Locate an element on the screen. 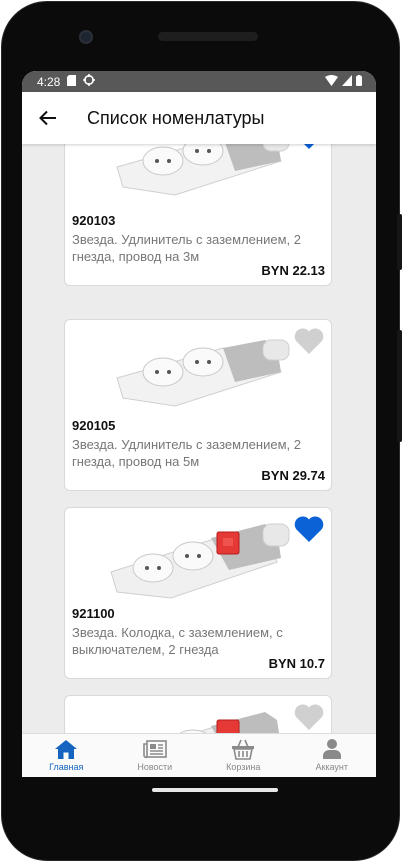 Image resolution: width=403 pixels, height=864 pixels. nav-home: Главная is located at coordinates (66, 755).